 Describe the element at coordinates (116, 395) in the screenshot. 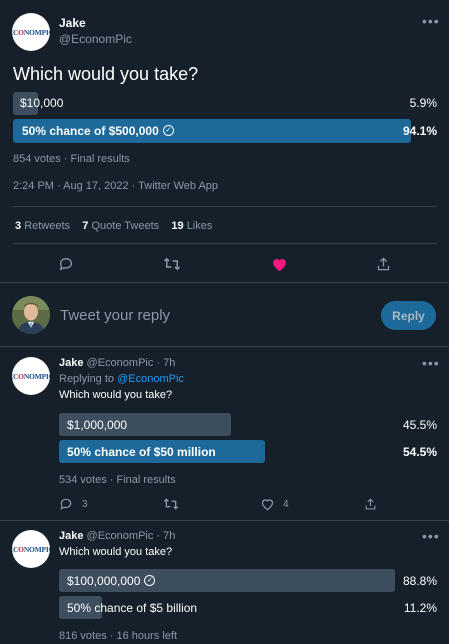

I see `reply1-text: Which would you take?` at that location.